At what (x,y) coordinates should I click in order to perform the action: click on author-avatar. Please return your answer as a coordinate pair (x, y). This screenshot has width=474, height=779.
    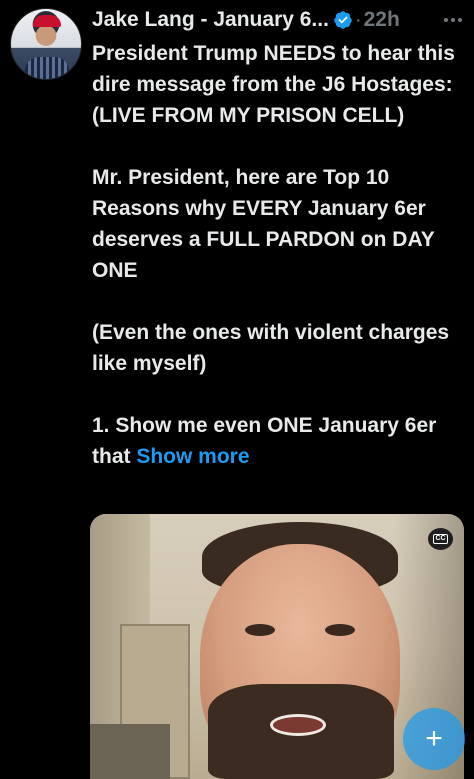
    Looking at the image, I should click on (46, 44).